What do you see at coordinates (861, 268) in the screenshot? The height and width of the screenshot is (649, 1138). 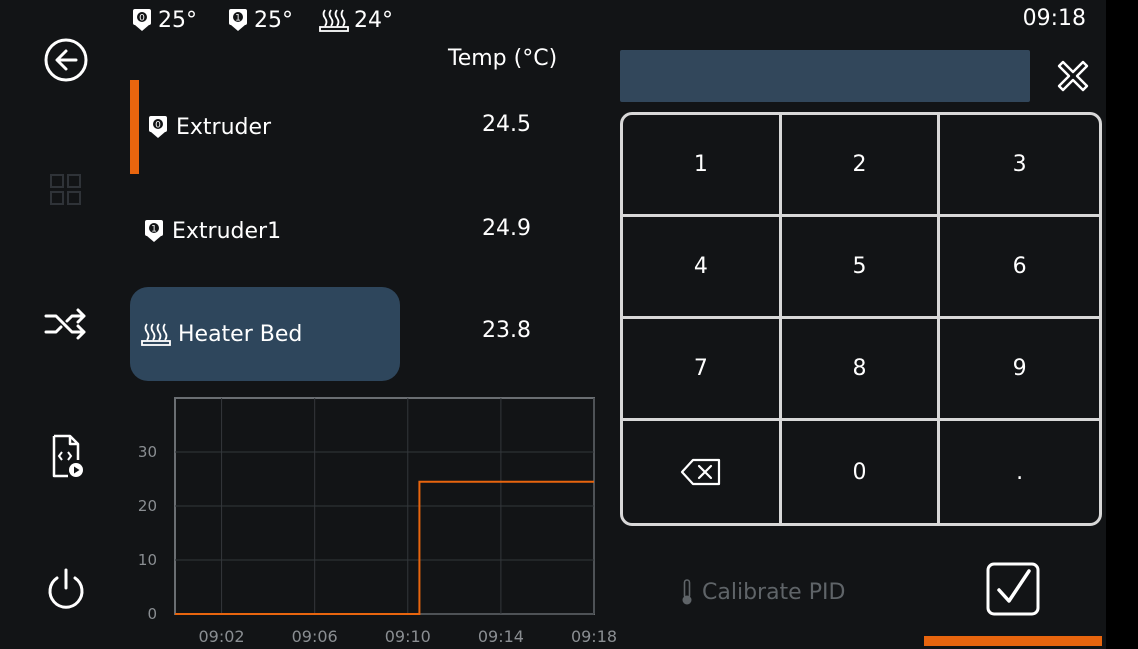 I see `key-5: 5` at bounding box center [861, 268].